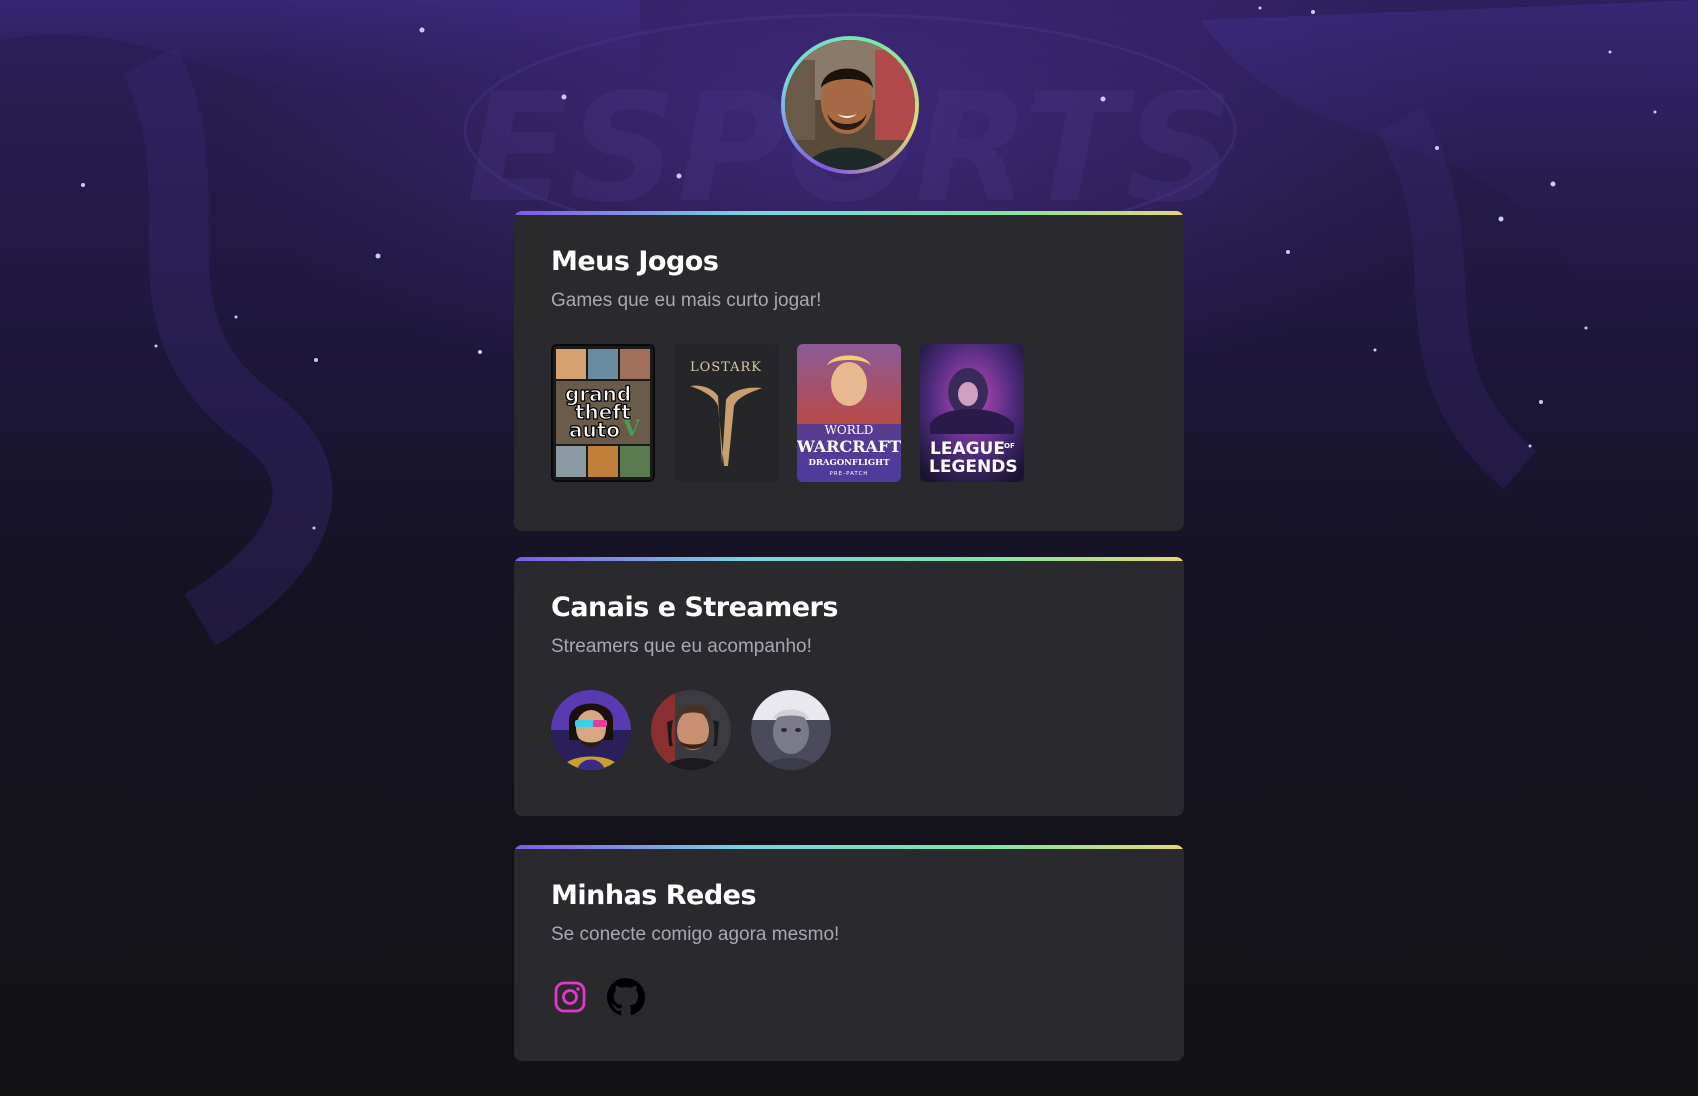 Image resolution: width=1698 pixels, height=1096 pixels. I want to click on github-icon, so click(626, 997).